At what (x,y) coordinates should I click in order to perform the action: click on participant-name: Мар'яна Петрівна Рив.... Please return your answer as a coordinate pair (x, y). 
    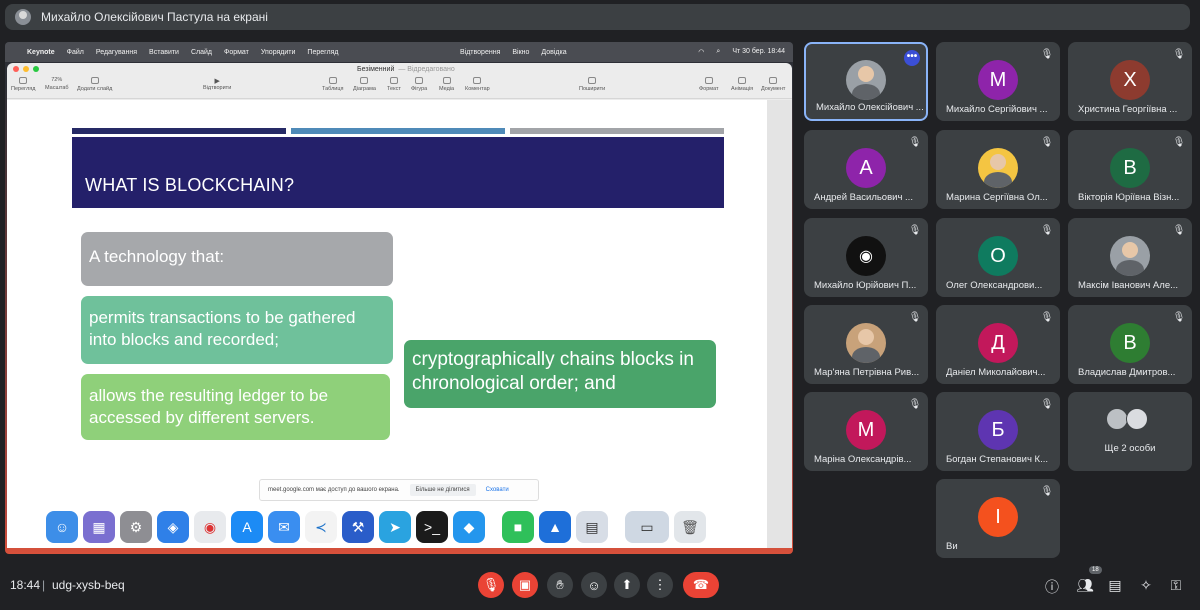
    Looking at the image, I should click on (867, 372).